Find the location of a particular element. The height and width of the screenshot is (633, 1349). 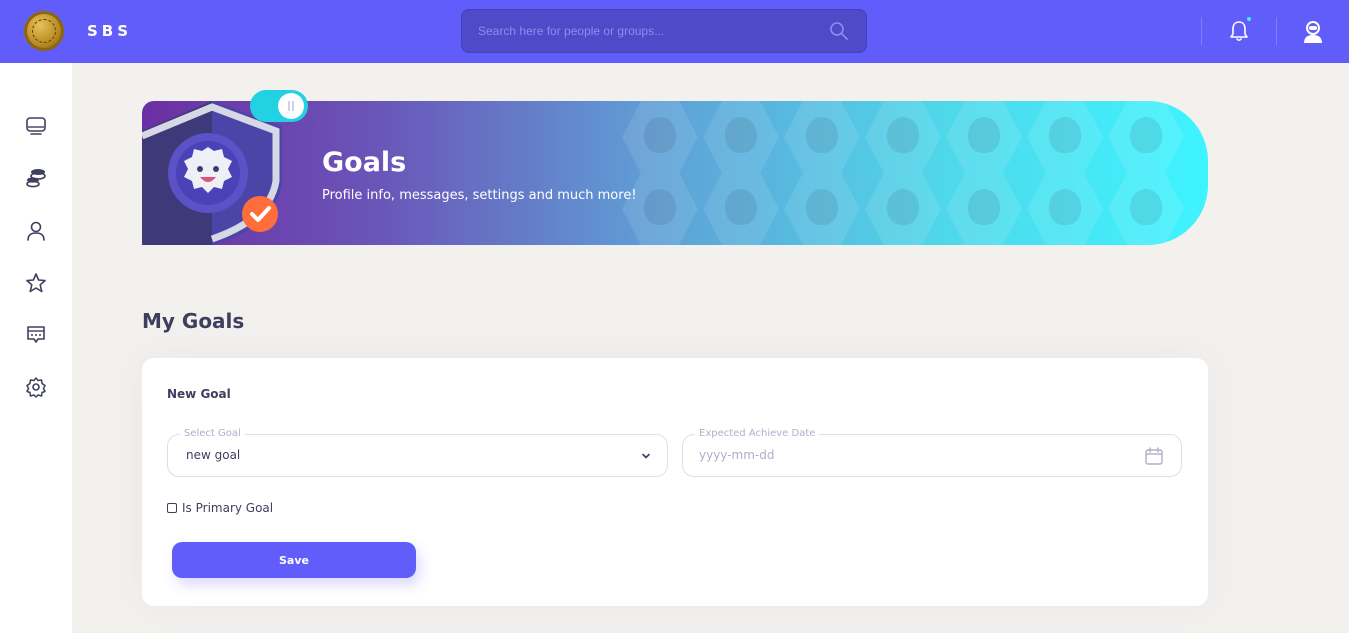

expected-date-field: Expected Achieve Date yyyy-mm-dd is located at coordinates (932, 452).